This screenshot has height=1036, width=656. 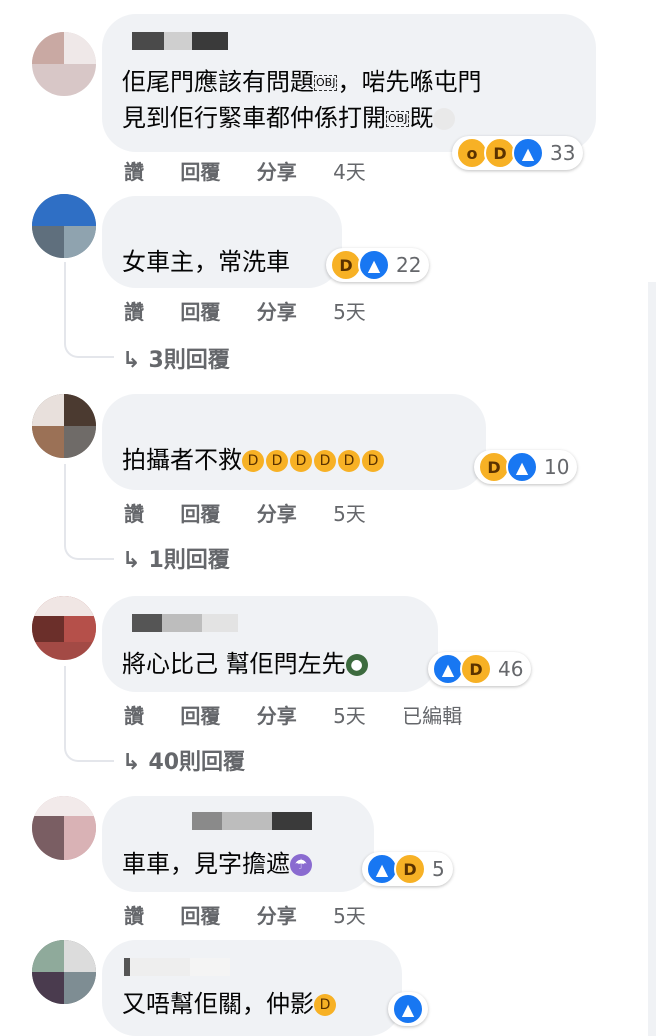 What do you see at coordinates (302, 82) in the screenshot?
I see `comment-text: 佢尾門應該有問題 OBJ，啱先喺屯門` at bounding box center [302, 82].